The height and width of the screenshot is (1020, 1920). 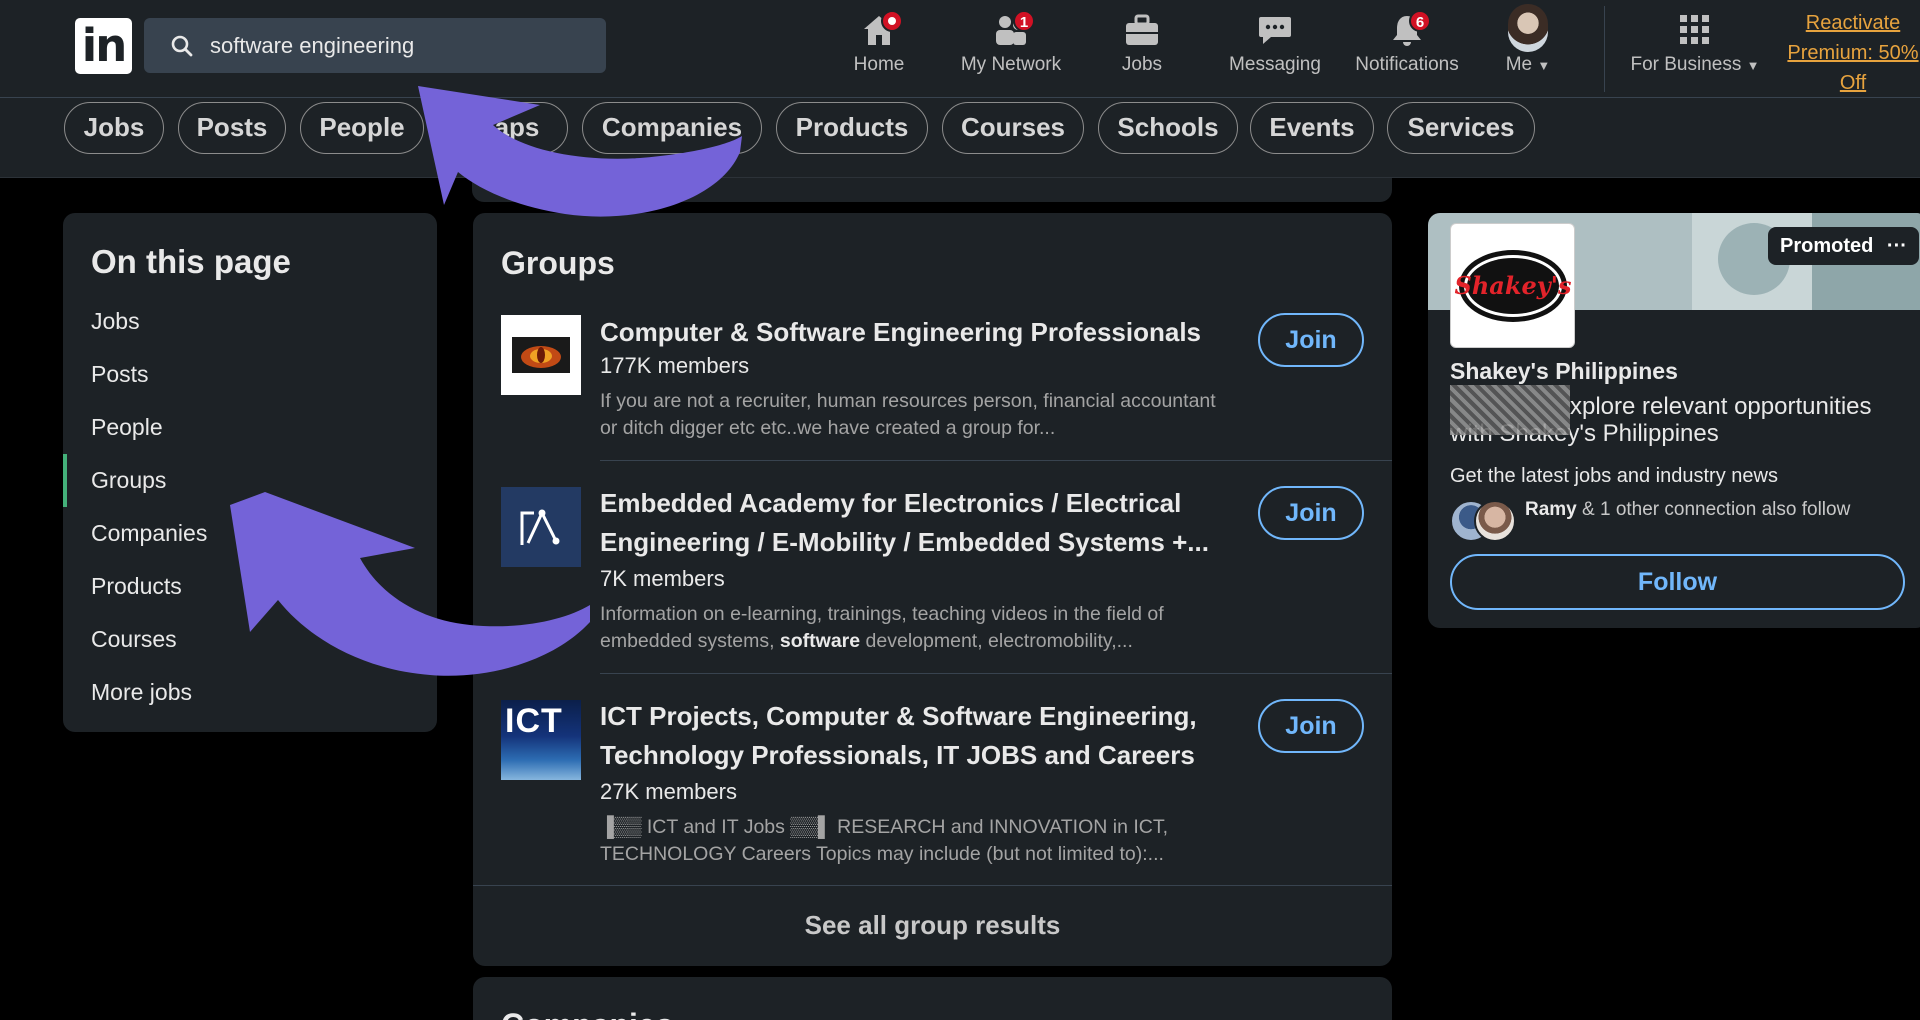 What do you see at coordinates (932, 998) in the screenshot?
I see `companies-results-card: Companies` at bounding box center [932, 998].